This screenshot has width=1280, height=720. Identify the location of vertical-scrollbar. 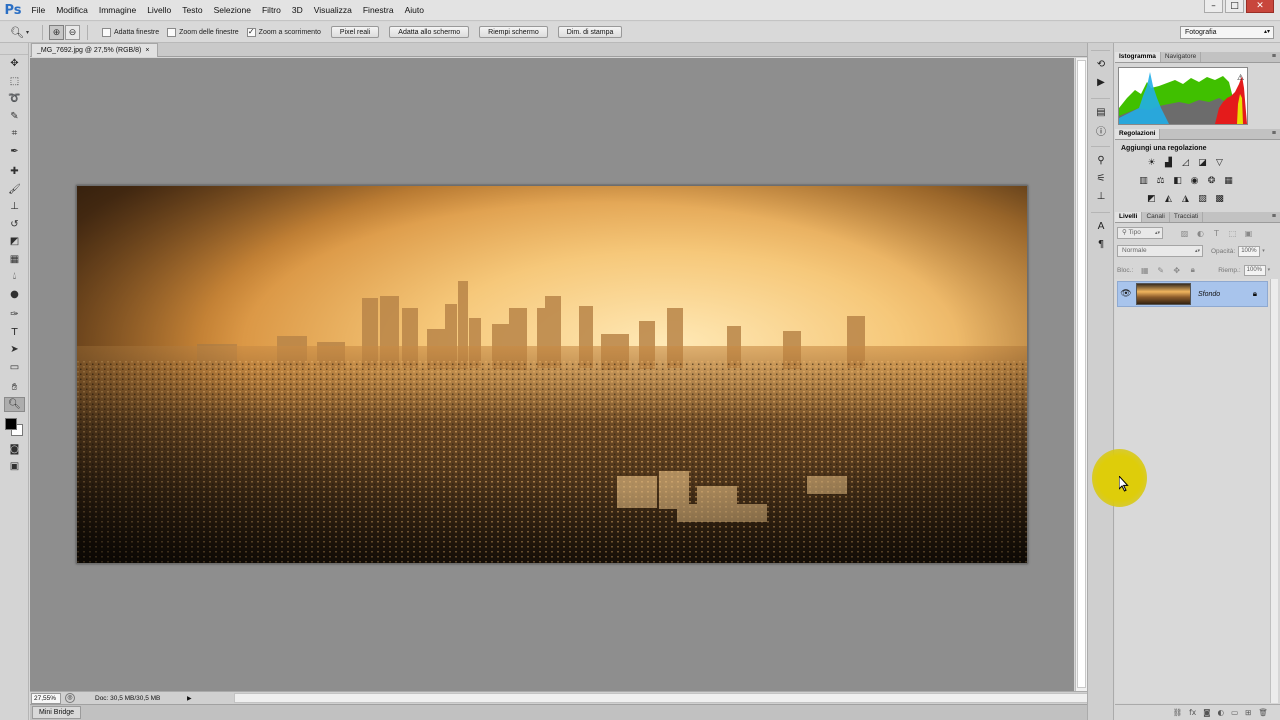
(1081, 374).